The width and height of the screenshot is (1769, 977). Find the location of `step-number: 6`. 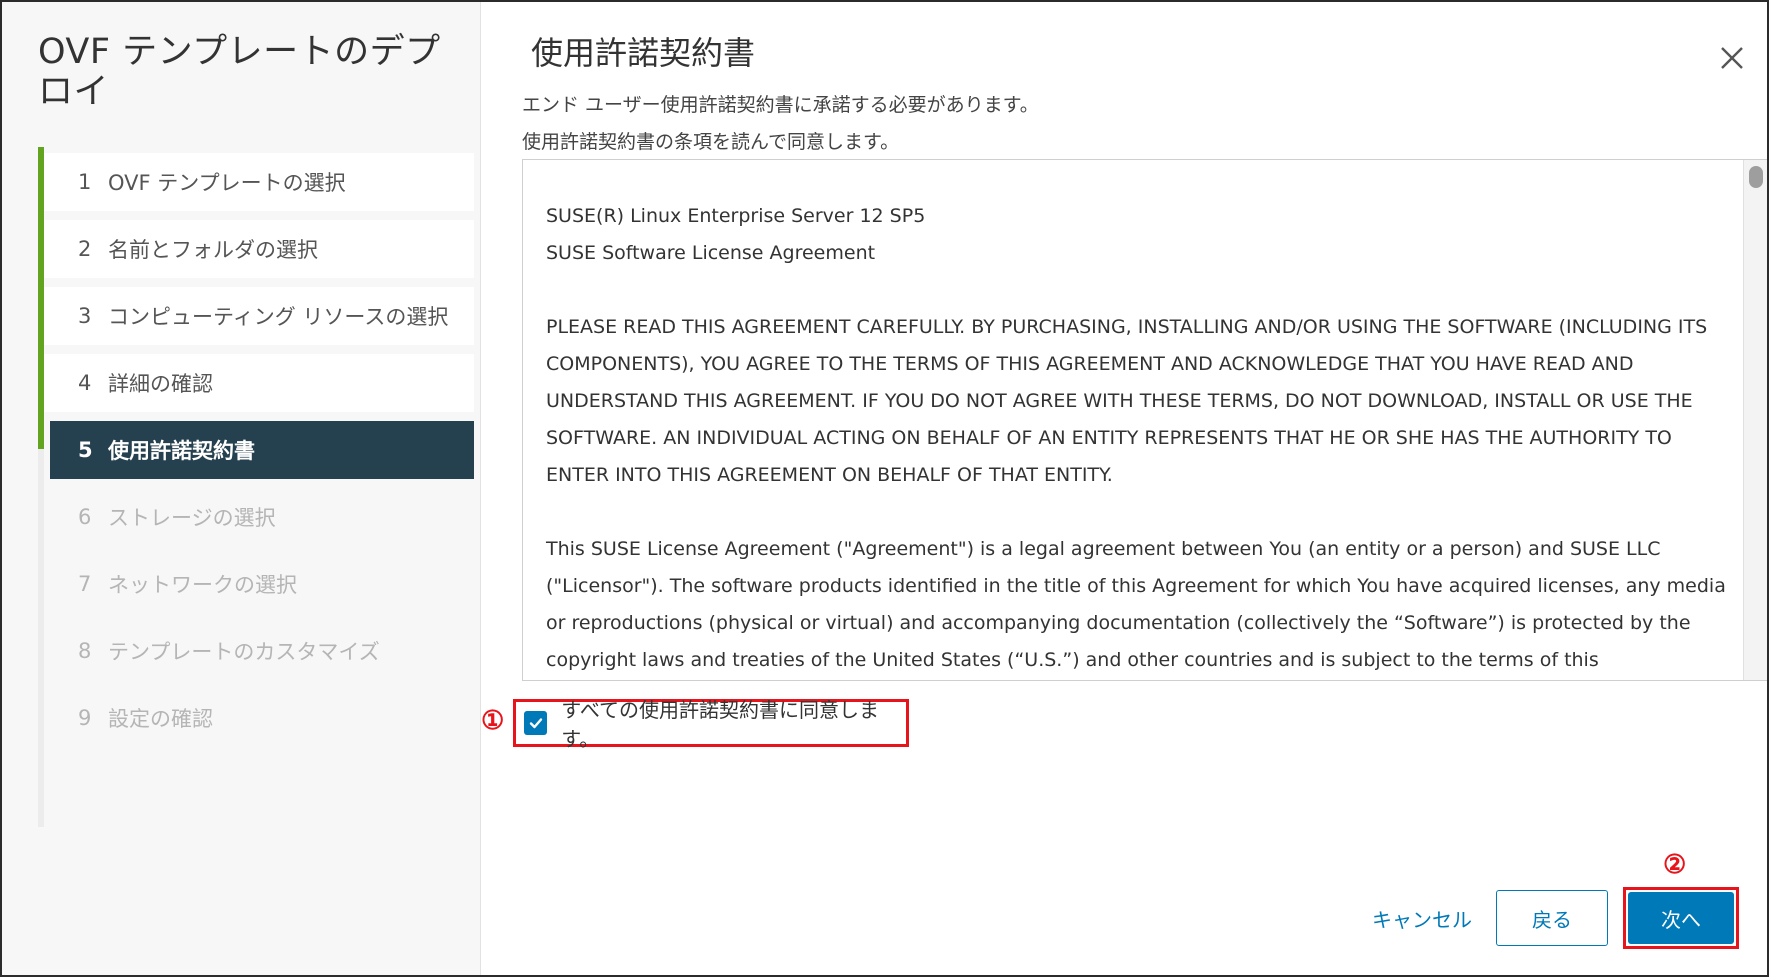

step-number: 6 is located at coordinates (85, 517).